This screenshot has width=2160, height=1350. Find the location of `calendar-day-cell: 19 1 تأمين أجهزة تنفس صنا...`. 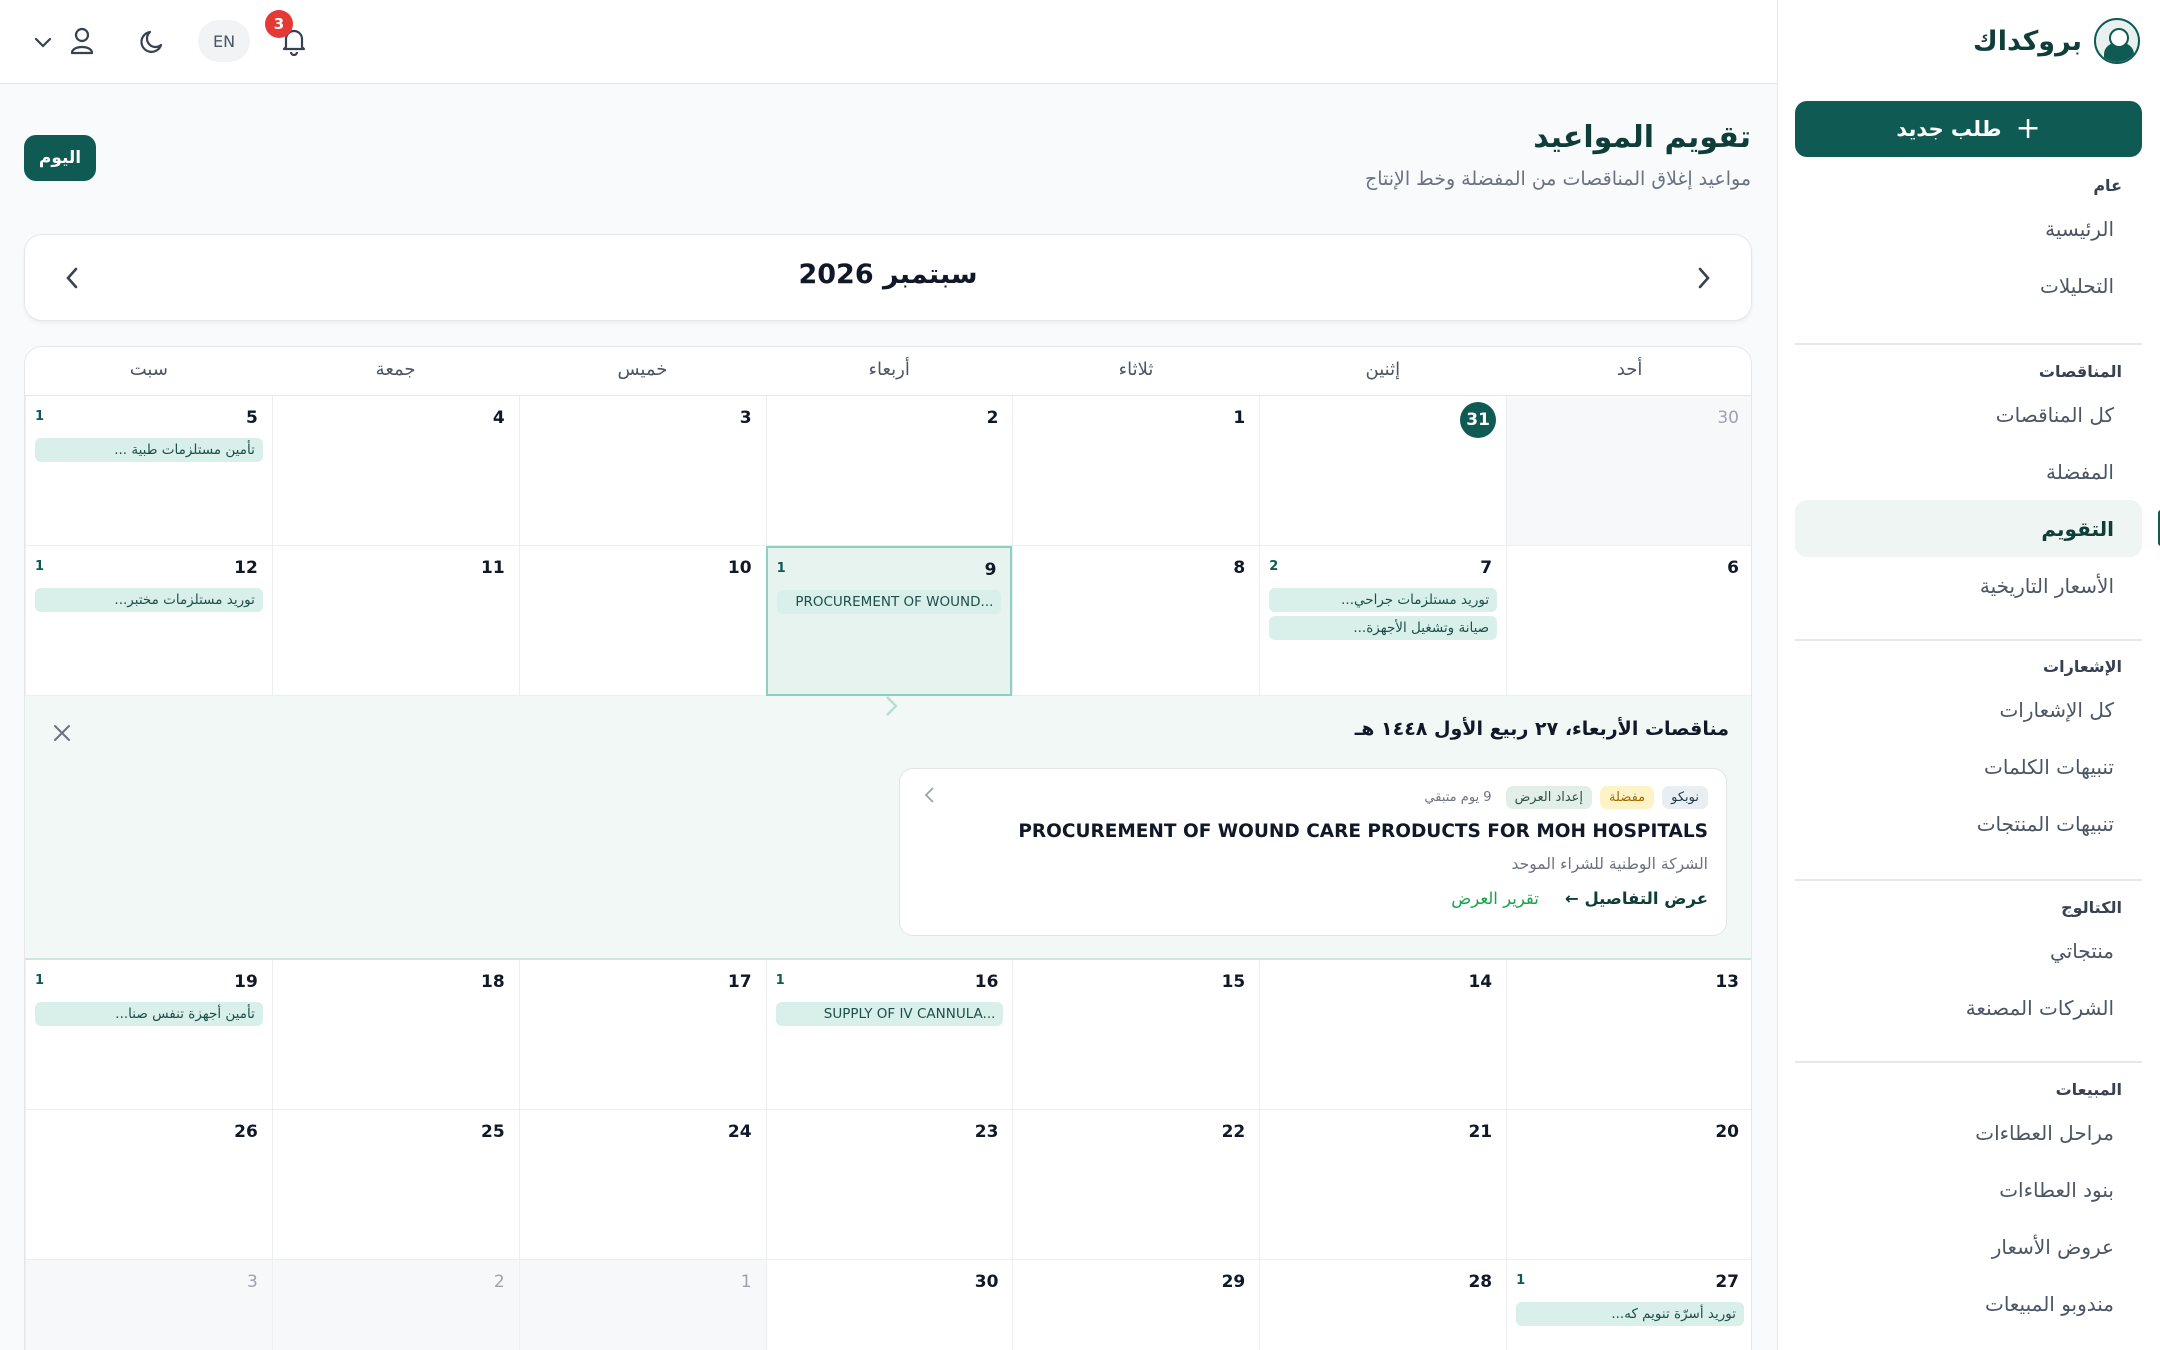

calendar-day-cell: 19 1 تأمين أجهزة تنفس صنا... is located at coordinates (148, 1035).